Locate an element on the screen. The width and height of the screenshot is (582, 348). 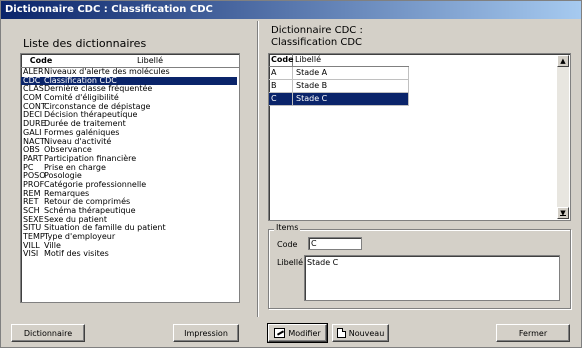
dictionary-row-libelle: Motif des visites is located at coordinates (76, 254).